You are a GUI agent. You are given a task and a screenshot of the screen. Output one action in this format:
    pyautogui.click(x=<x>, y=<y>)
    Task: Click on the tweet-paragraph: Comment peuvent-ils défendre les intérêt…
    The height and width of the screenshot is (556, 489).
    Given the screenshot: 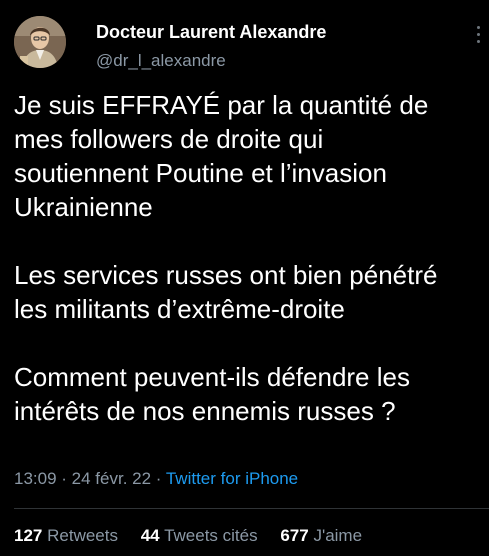 What is the action you would take?
    pyautogui.click(x=212, y=394)
    